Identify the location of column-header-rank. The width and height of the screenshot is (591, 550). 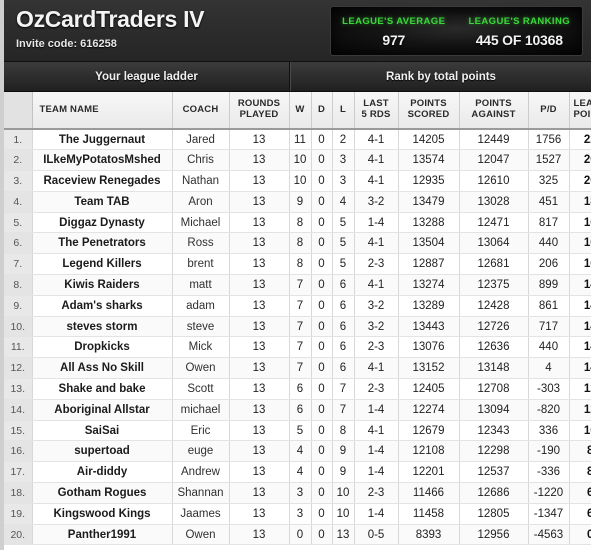
(18, 111).